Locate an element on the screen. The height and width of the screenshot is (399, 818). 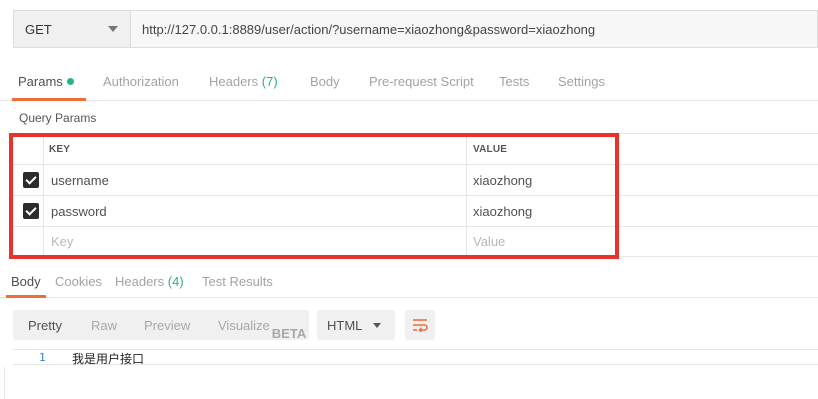
mode-visualize: Visualize BETA is located at coordinates (262, 329).